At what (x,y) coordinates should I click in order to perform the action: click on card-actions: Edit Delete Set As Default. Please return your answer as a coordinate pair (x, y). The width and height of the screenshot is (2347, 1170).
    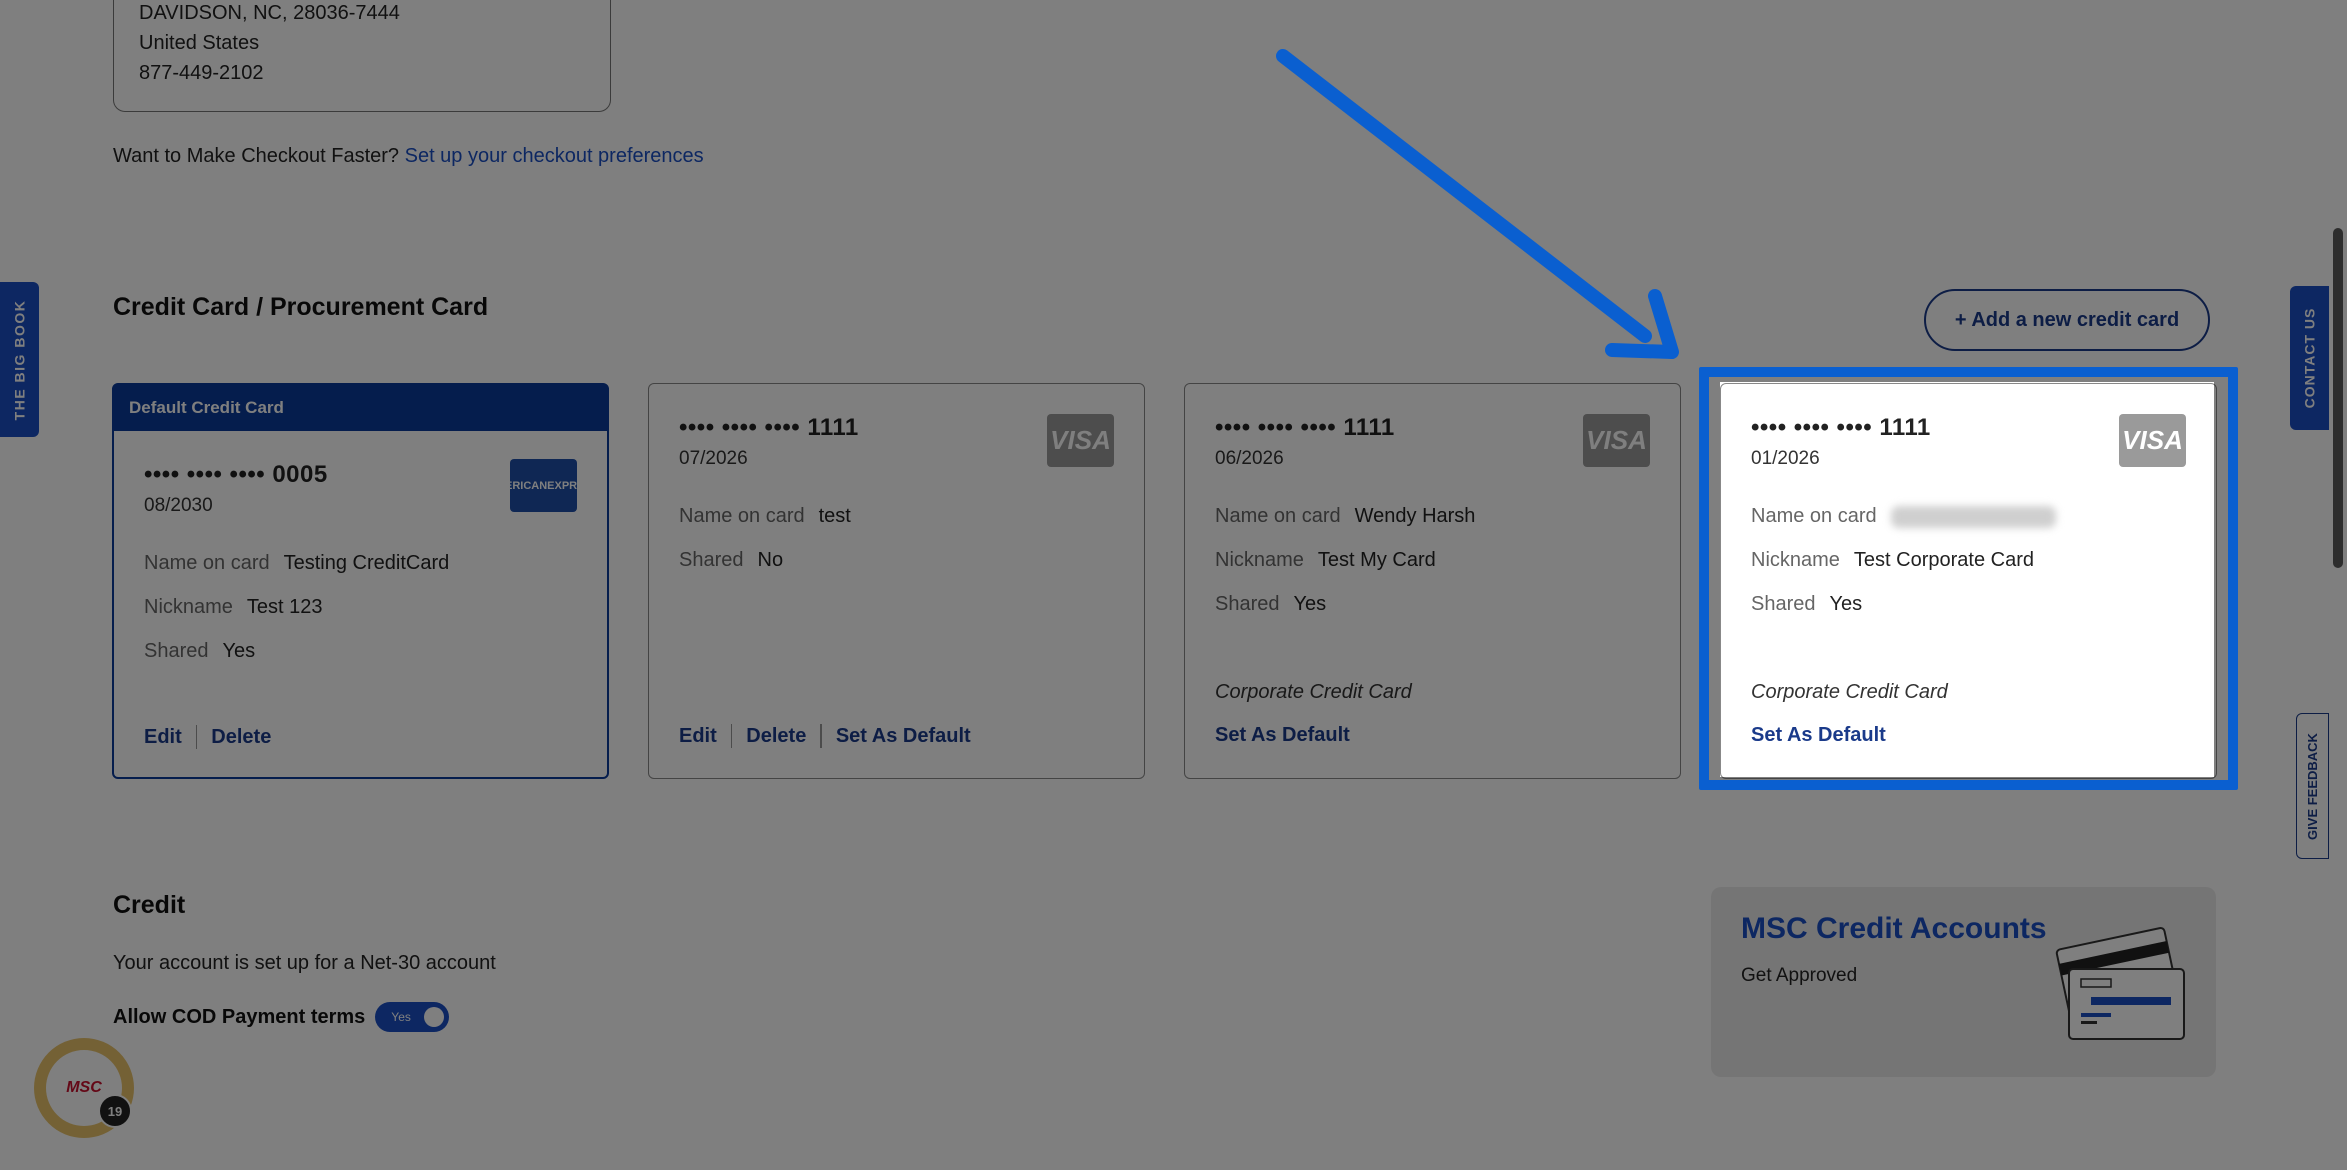
    Looking at the image, I should click on (825, 736).